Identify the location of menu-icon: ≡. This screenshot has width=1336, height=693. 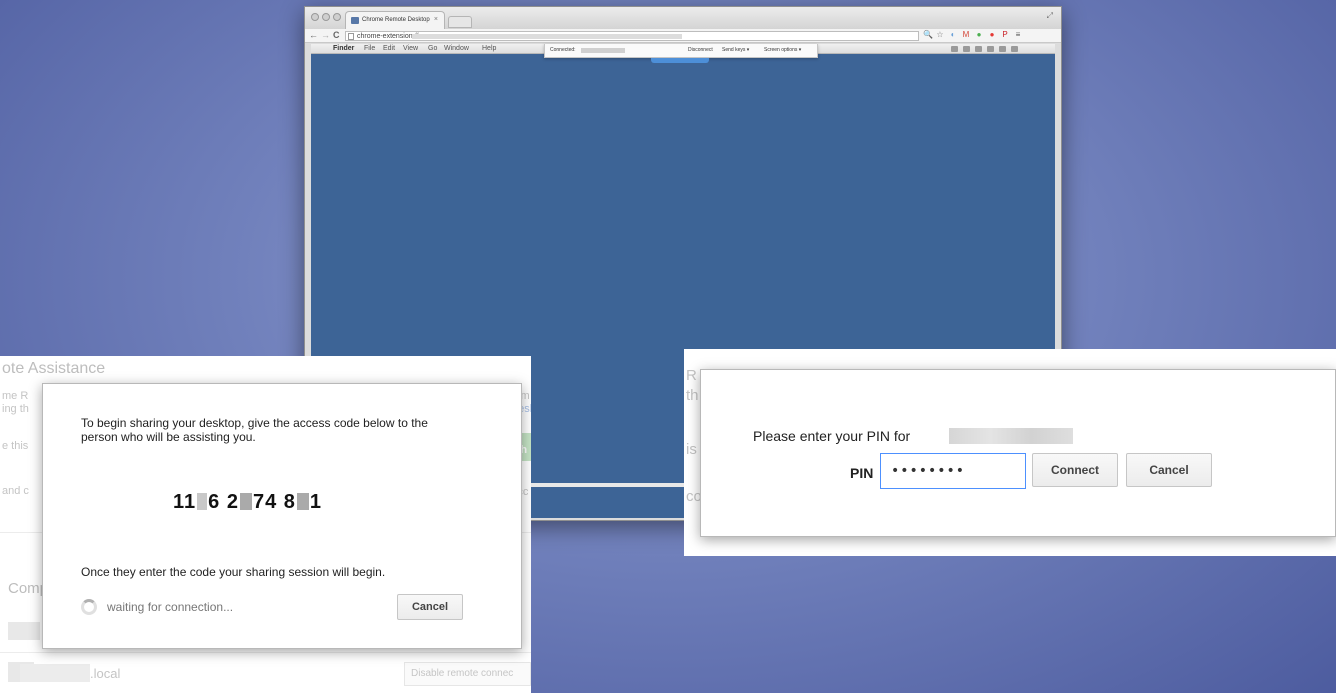
(1018, 35).